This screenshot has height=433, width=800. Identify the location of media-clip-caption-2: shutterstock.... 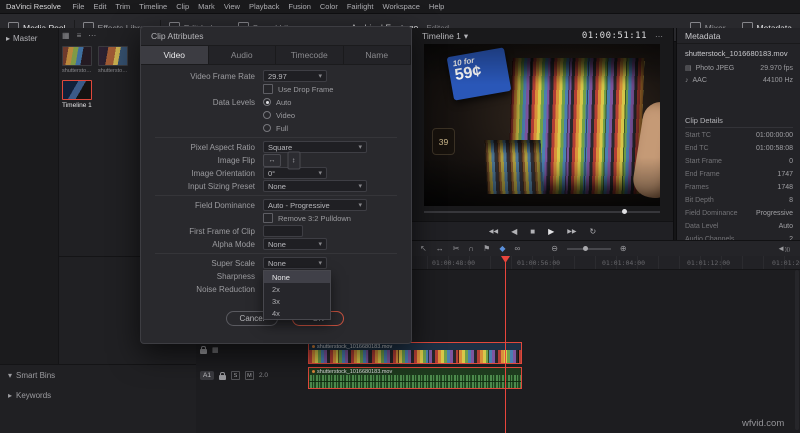
(114, 71).